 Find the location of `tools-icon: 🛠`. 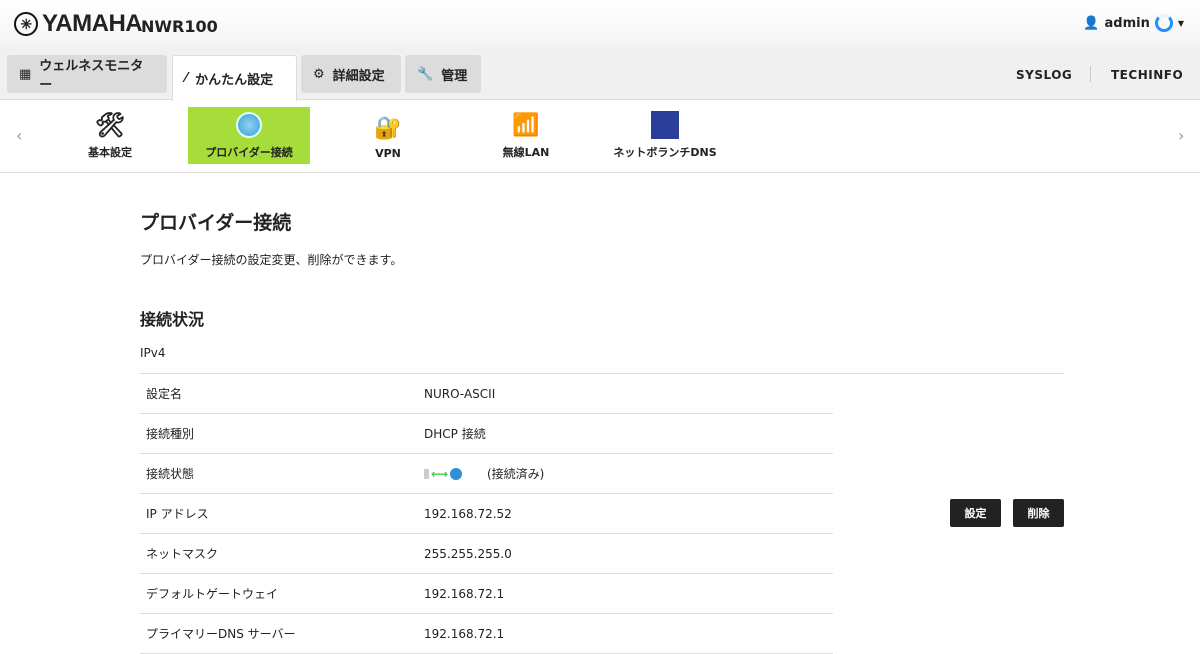

tools-icon: 🛠 is located at coordinates (110, 125).